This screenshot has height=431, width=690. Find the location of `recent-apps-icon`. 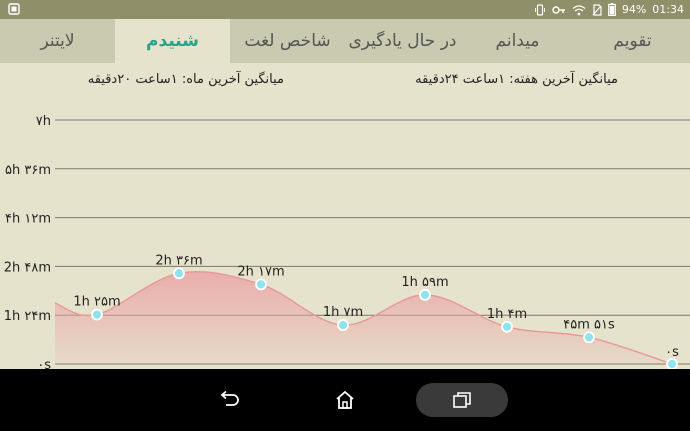

recent-apps-icon is located at coordinates (462, 400).